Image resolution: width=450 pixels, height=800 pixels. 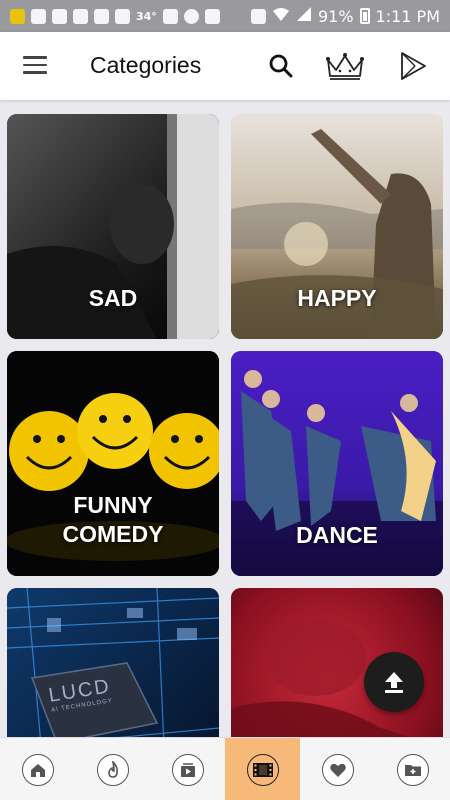 What do you see at coordinates (38, 16) in the screenshot?
I see `message-icon` at bounding box center [38, 16].